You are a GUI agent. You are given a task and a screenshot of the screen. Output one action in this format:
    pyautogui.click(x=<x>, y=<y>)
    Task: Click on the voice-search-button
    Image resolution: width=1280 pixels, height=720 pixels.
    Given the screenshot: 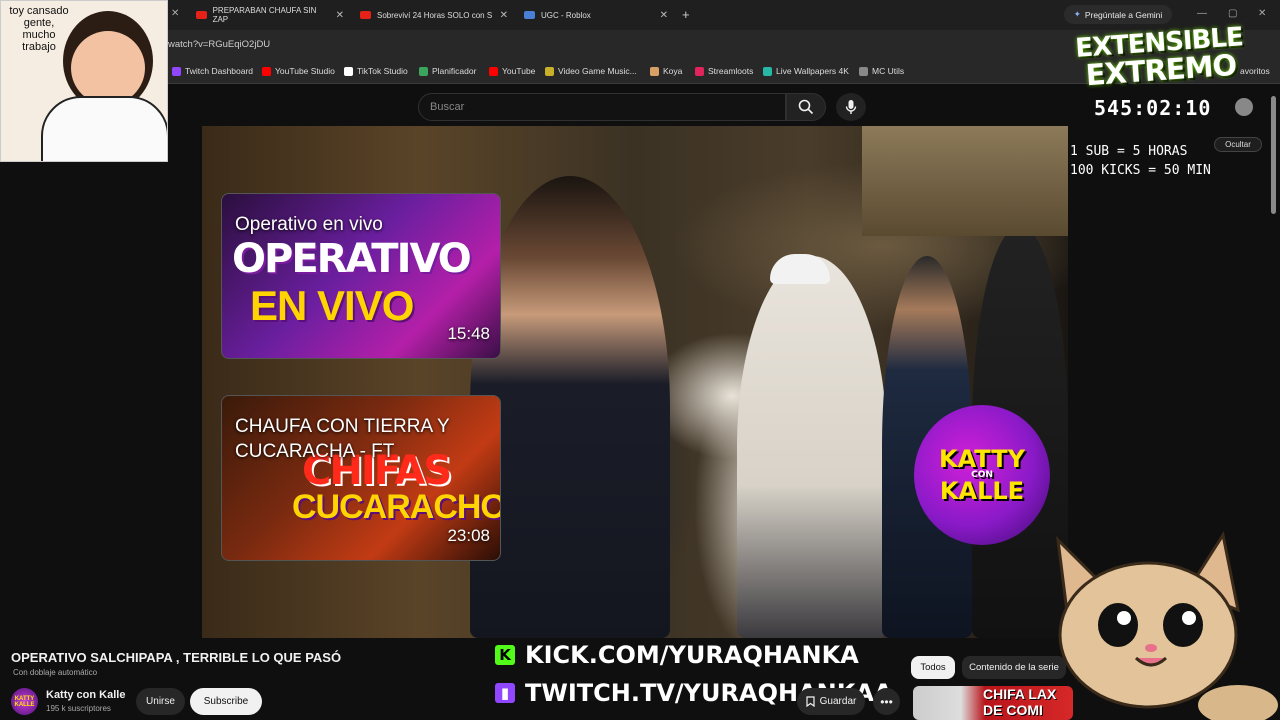 What is the action you would take?
    pyautogui.click(x=851, y=107)
    